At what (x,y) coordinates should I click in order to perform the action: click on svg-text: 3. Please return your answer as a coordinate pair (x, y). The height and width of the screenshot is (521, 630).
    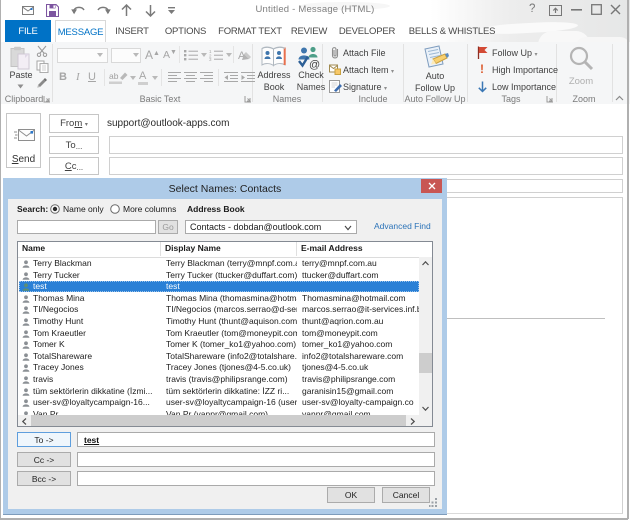
    Looking at the image, I should click on (210, 59).